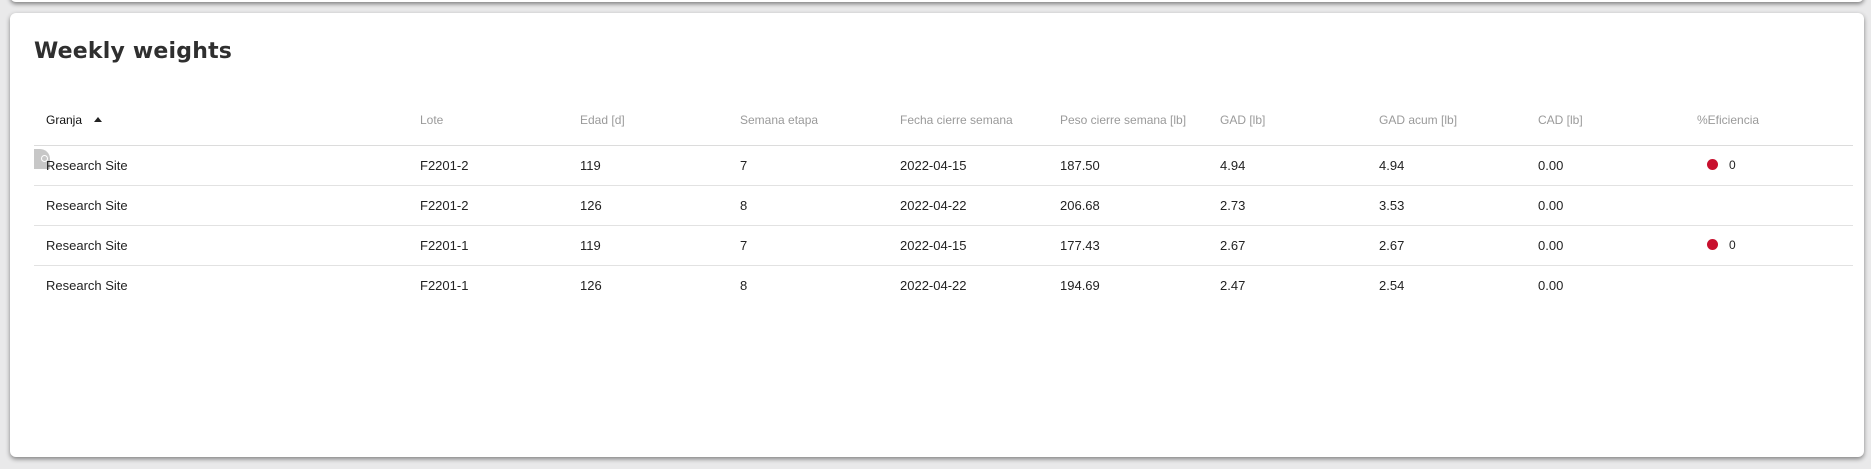  What do you see at coordinates (1287, 245) in the screenshot?
I see `cell-gad: 2.67` at bounding box center [1287, 245].